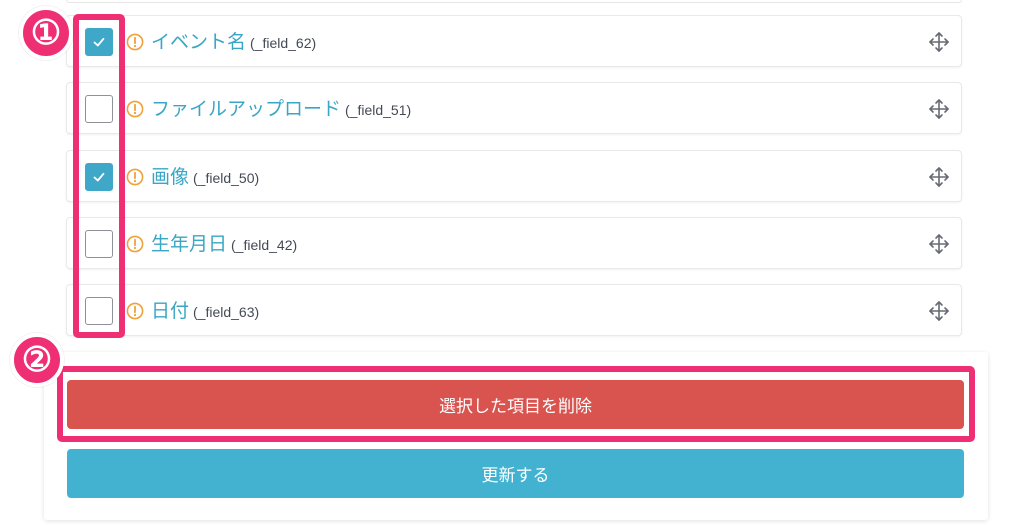 This screenshot has height=525, width=1024. What do you see at coordinates (283, 43) in the screenshot?
I see `field-id: (_field_62)` at bounding box center [283, 43].